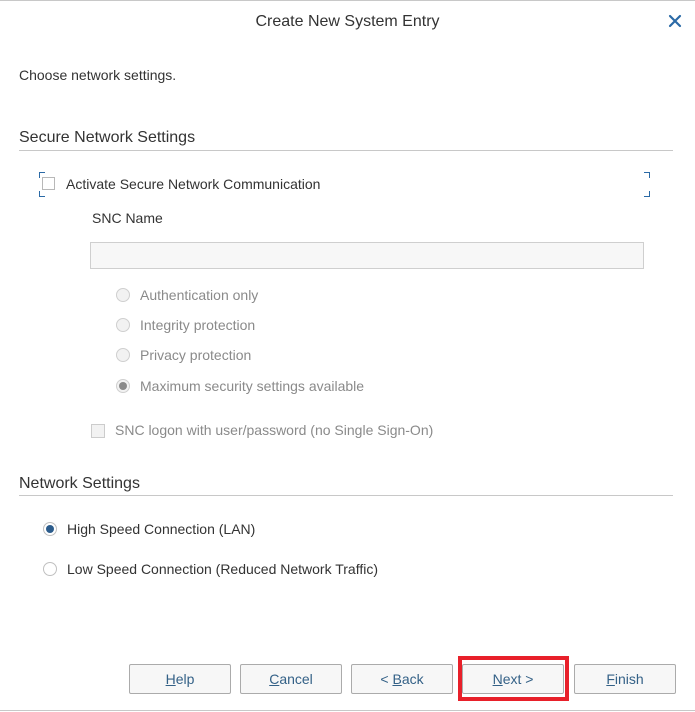  Describe the element at coordinates (170, 679) in the screenshot. I see `help-mnemonic: H` at that location.